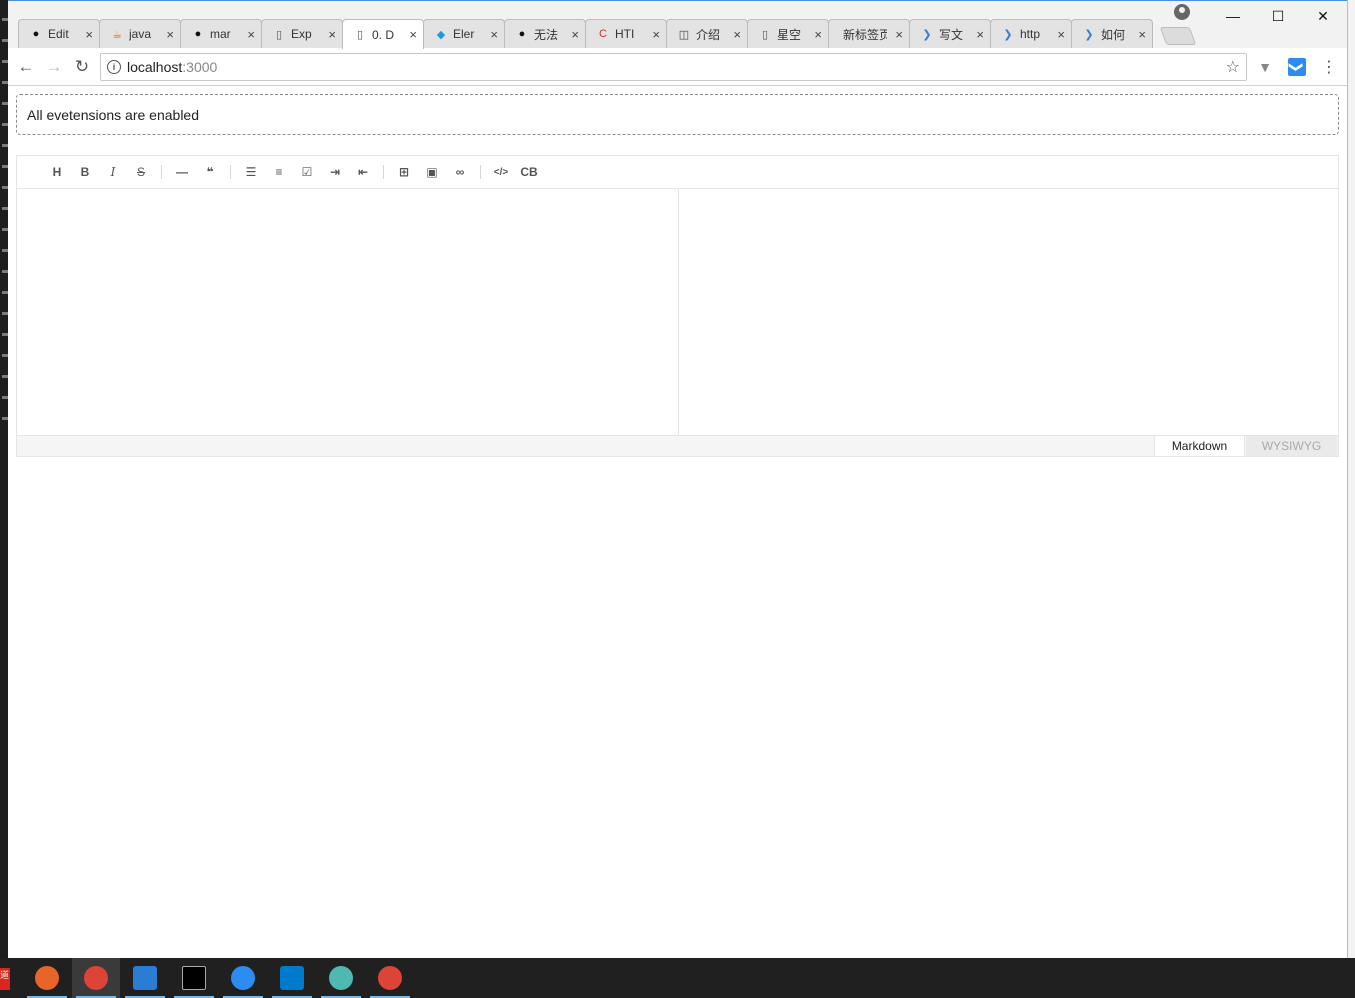 The width and height of the screenshot is (1355, 998). I want to click on browser-tab: C HTI ×, so click(626, 33).